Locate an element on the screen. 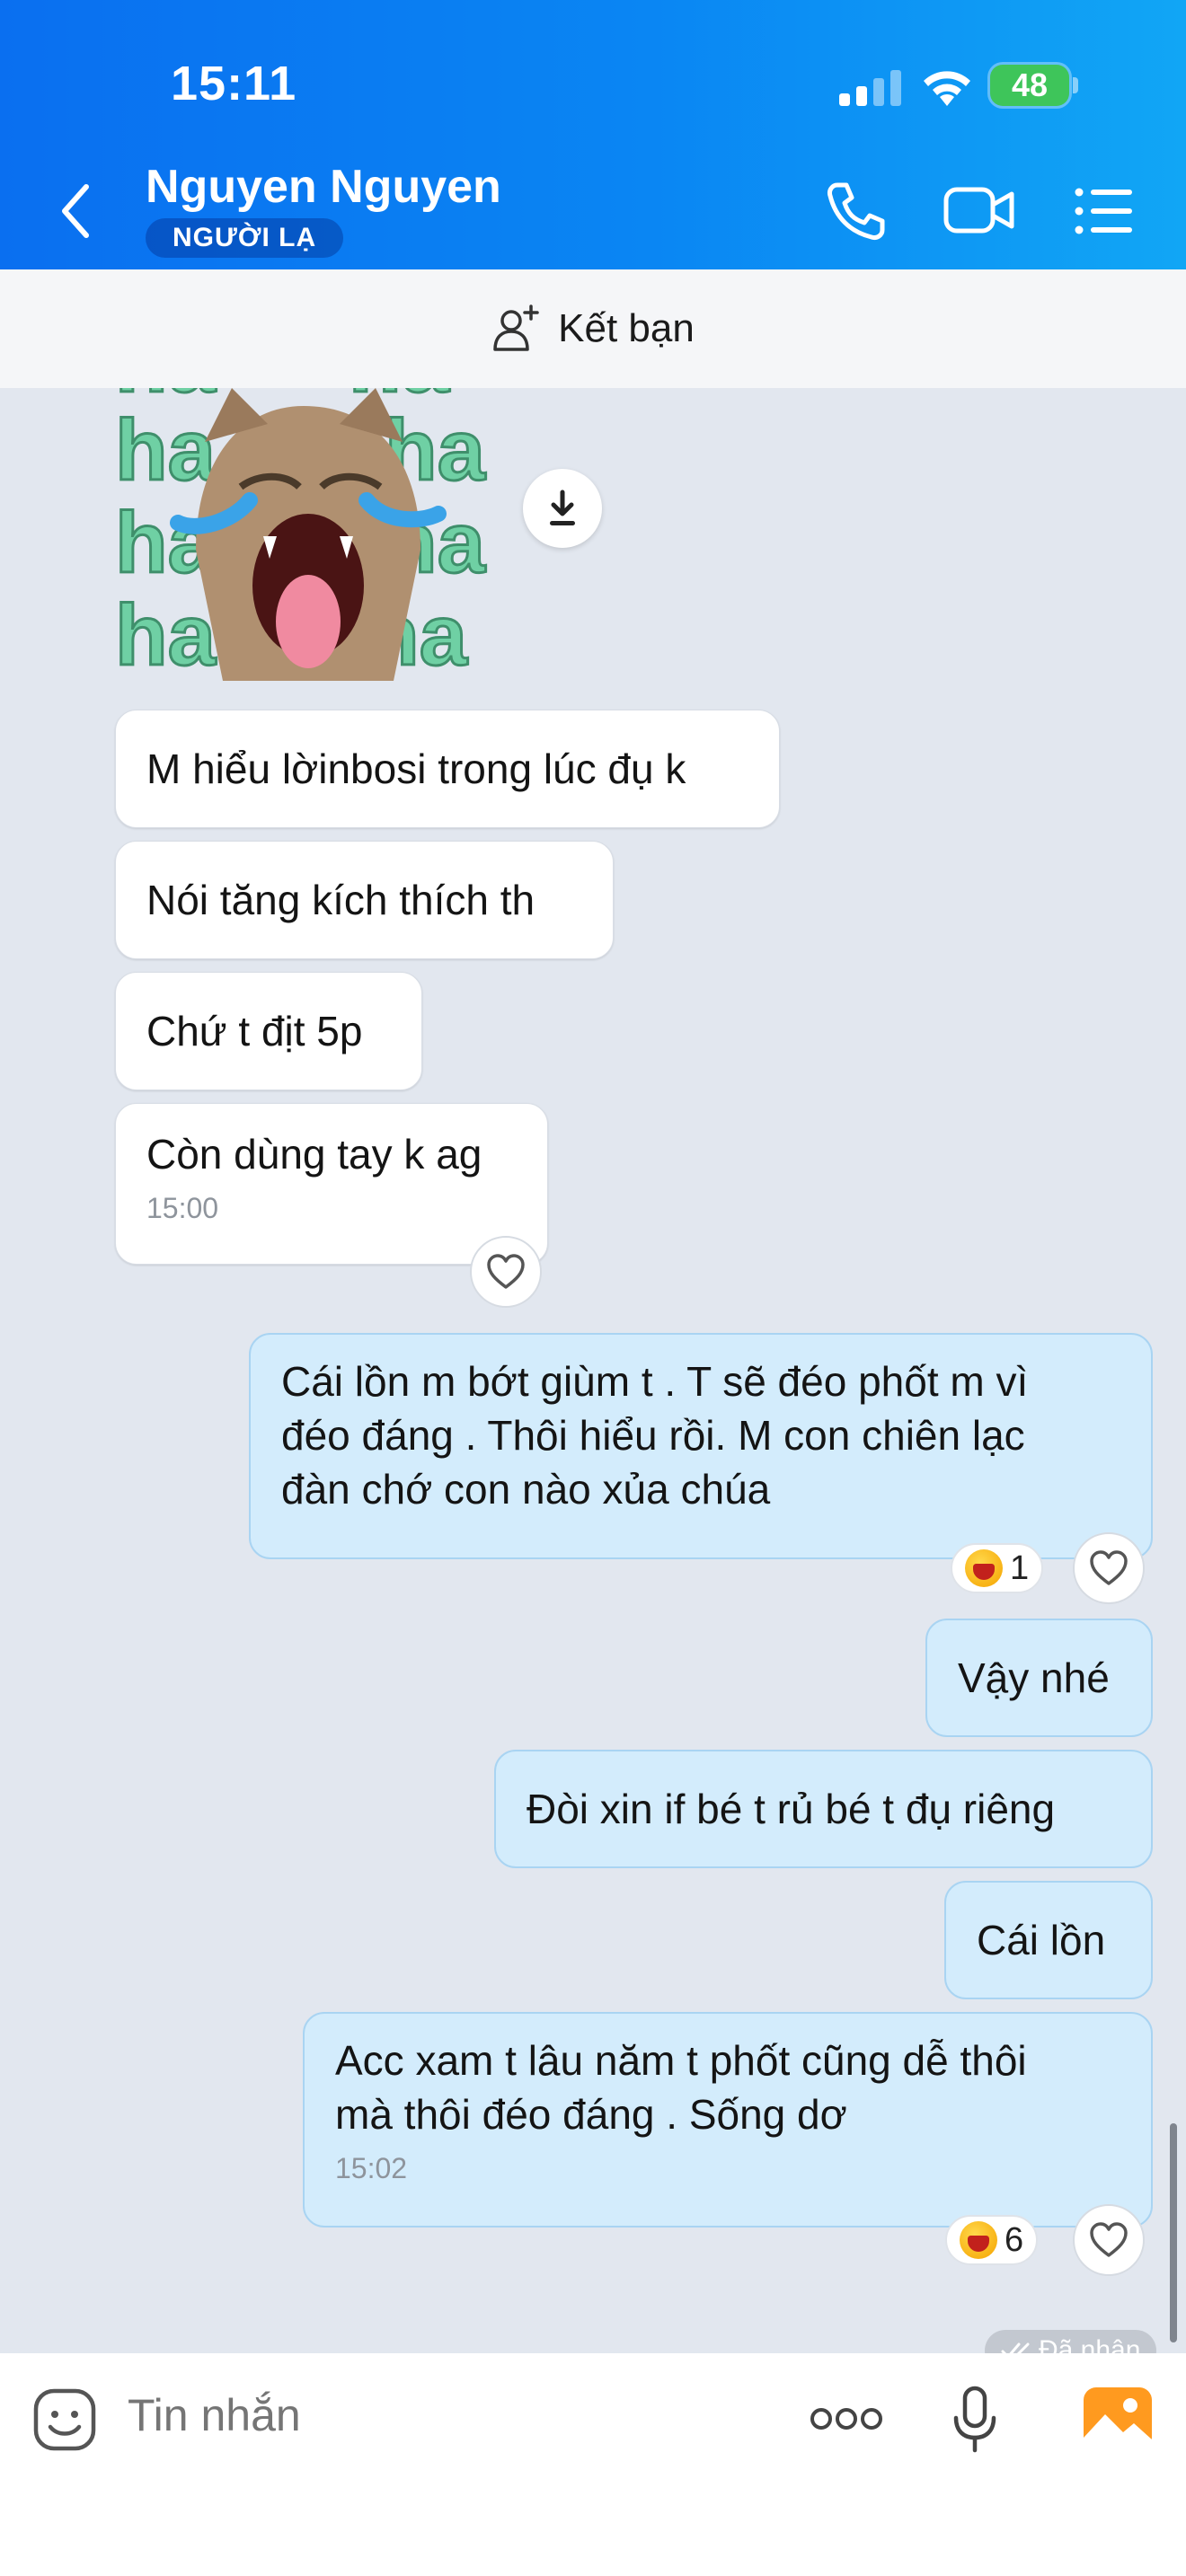 The image size is (1186, 2576). battery-indicator: 48 is located at coordinates (1029, 85).